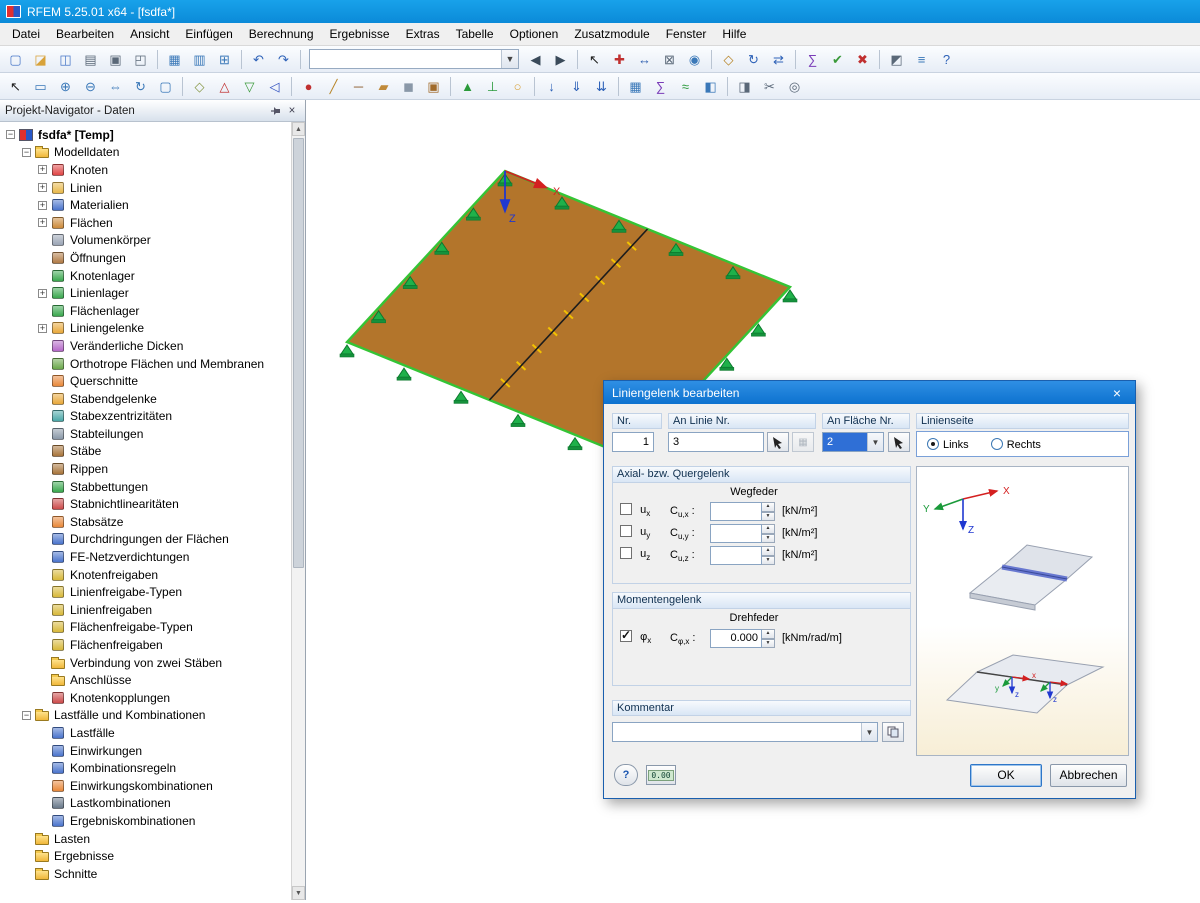 The image size is (1200, 903). Describe the element at coordinates (145, 452) in the screenshot. I see `tree-item-st-be: Stäbe` at that location.